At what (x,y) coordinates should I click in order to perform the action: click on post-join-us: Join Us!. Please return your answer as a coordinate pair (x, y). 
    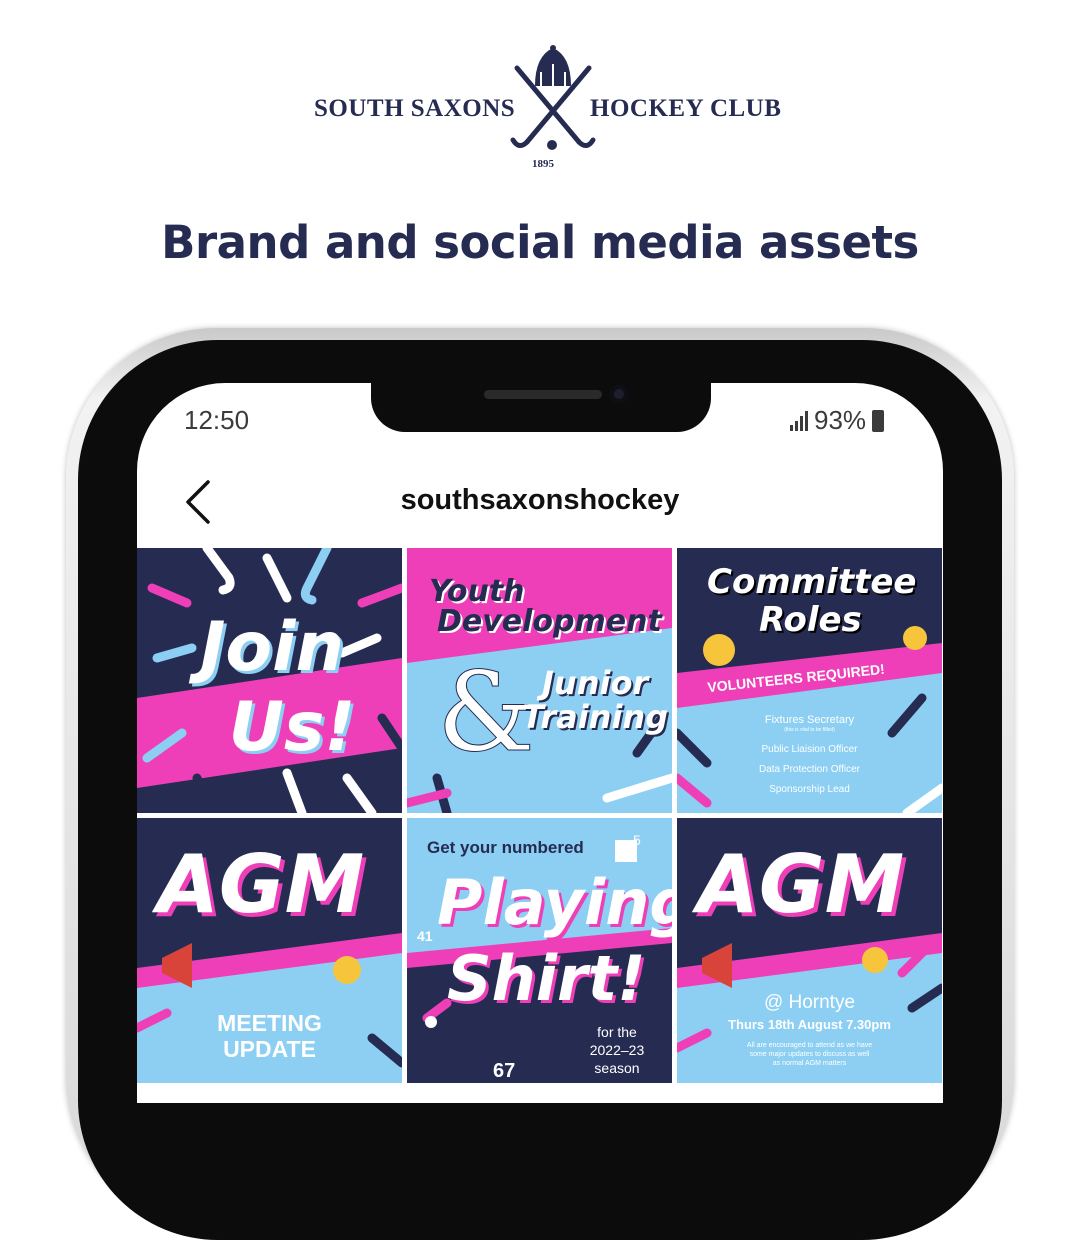
    Looking at the image, I should click on (269, 680).